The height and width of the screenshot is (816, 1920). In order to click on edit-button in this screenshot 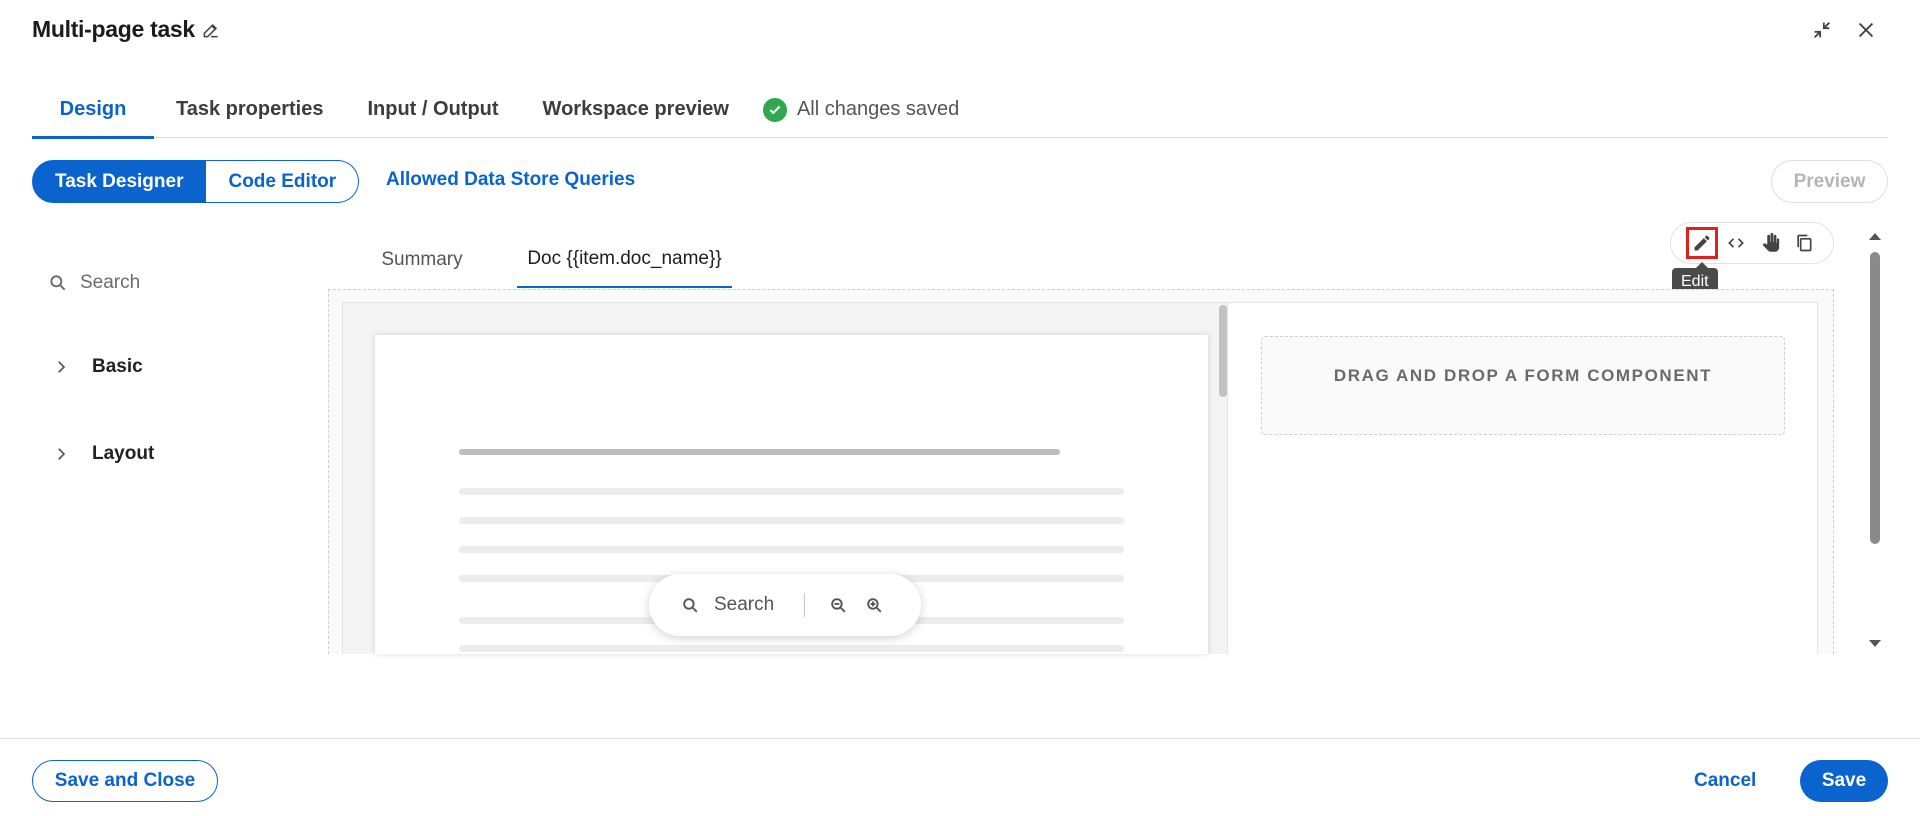, I will do `click(1702, 243)`.